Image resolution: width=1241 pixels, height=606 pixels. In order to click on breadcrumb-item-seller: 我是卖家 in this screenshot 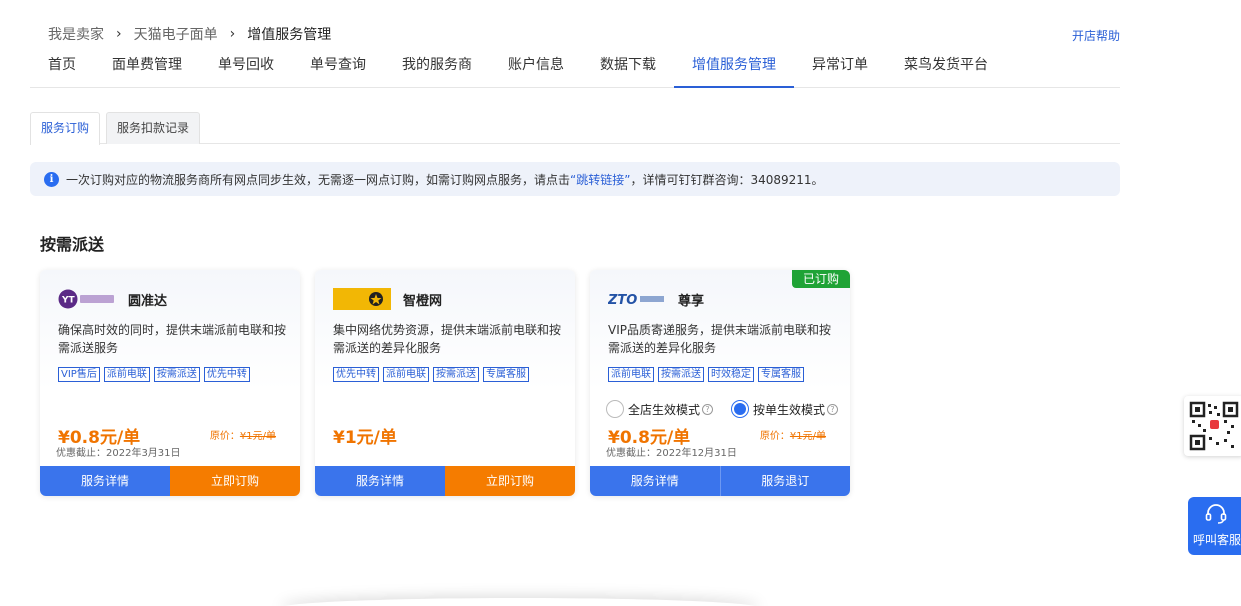, I will do `click(76, 34)`.